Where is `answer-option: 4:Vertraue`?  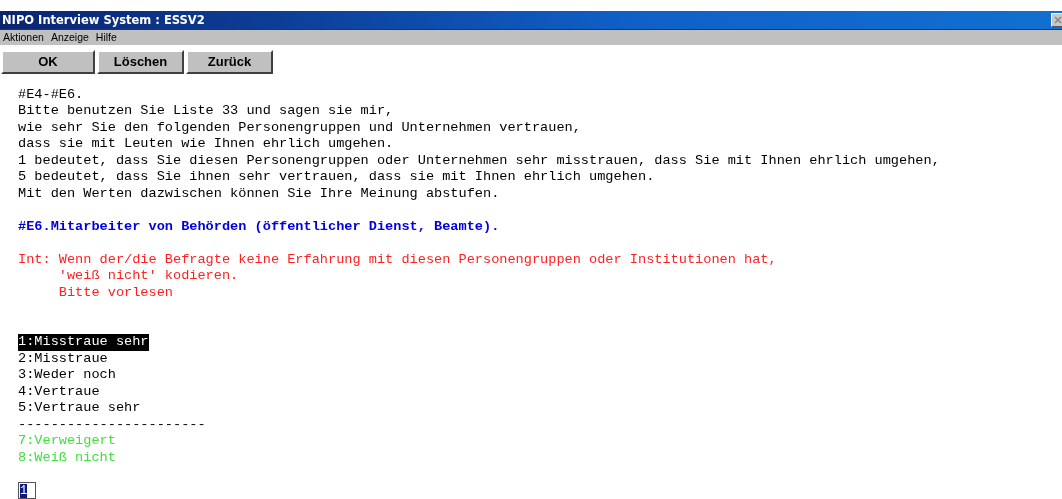 answer-option: 4:Vertraue is located at coordinates (59, 391).